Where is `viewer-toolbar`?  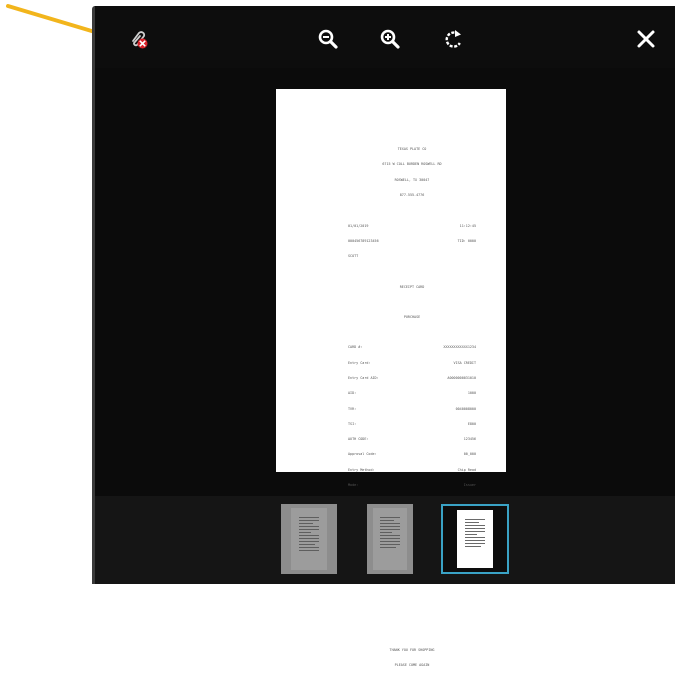 viewer-toolbar is located at coordinates (385, 37).